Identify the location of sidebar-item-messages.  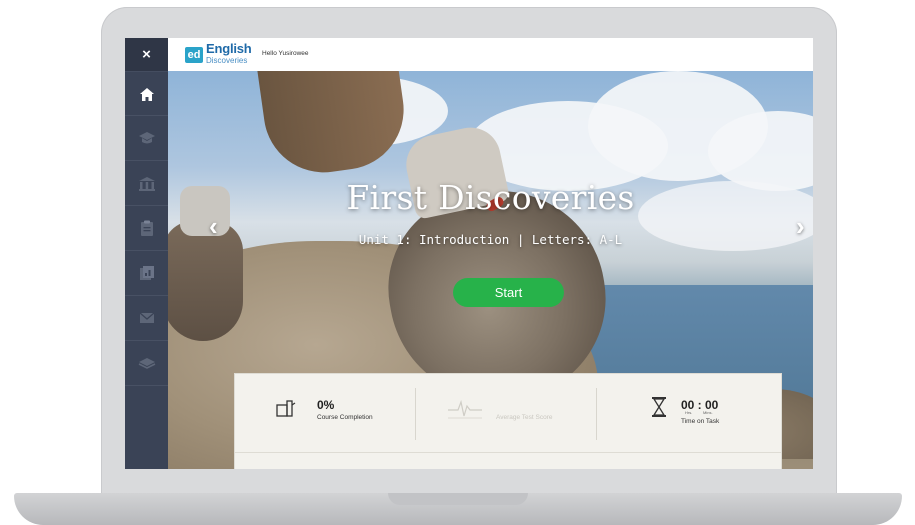
(146, 318).